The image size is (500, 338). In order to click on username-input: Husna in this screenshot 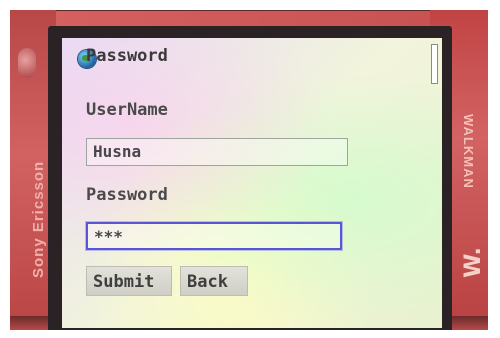, I will do `click(217, 152)`.